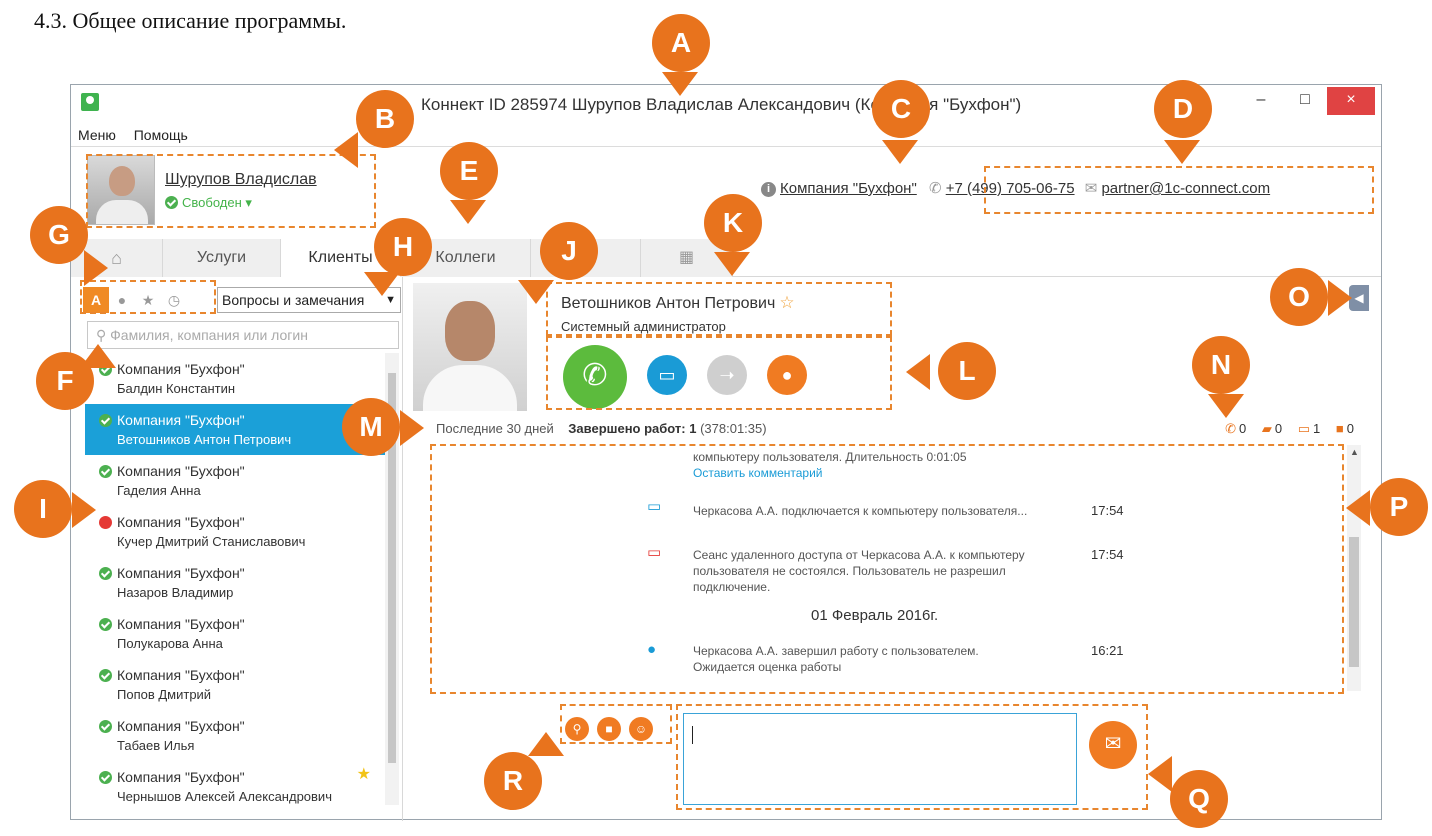  I want to click on saved-count: 0, so click(1350, 428).